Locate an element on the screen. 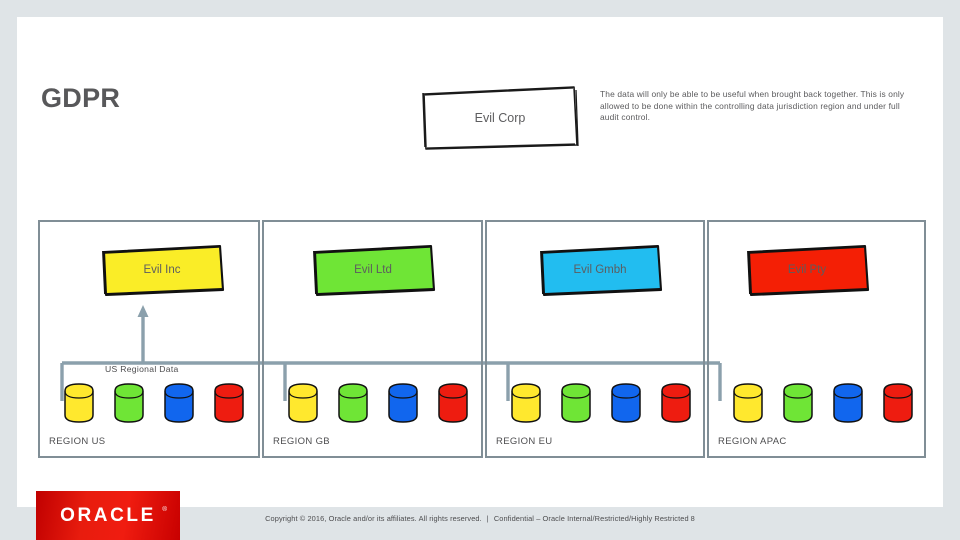  registered-trademark-icon: ® is located at coordinates (164, 509).